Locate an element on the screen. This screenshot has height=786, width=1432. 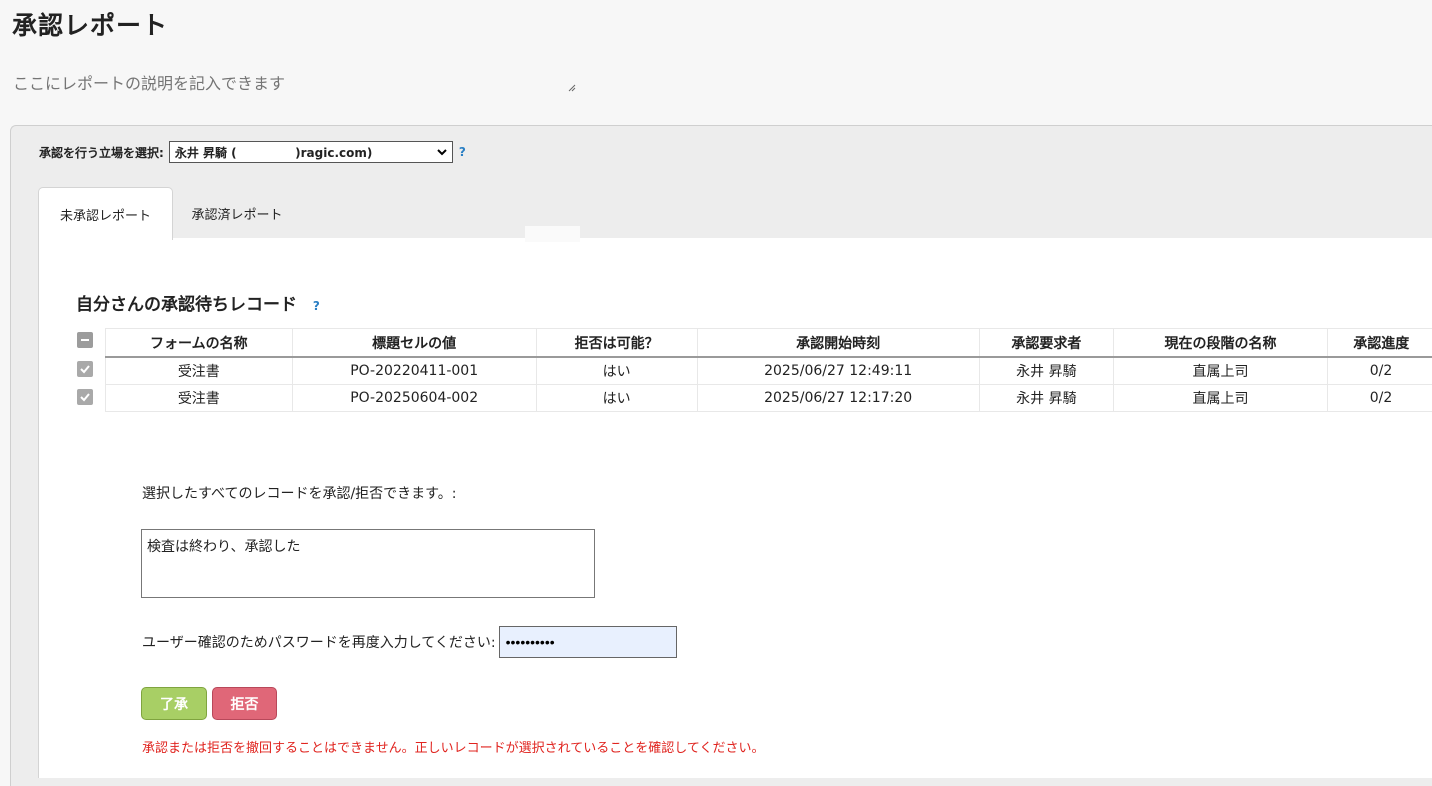
resize-grip-icon is located at coordinates (572, 88).